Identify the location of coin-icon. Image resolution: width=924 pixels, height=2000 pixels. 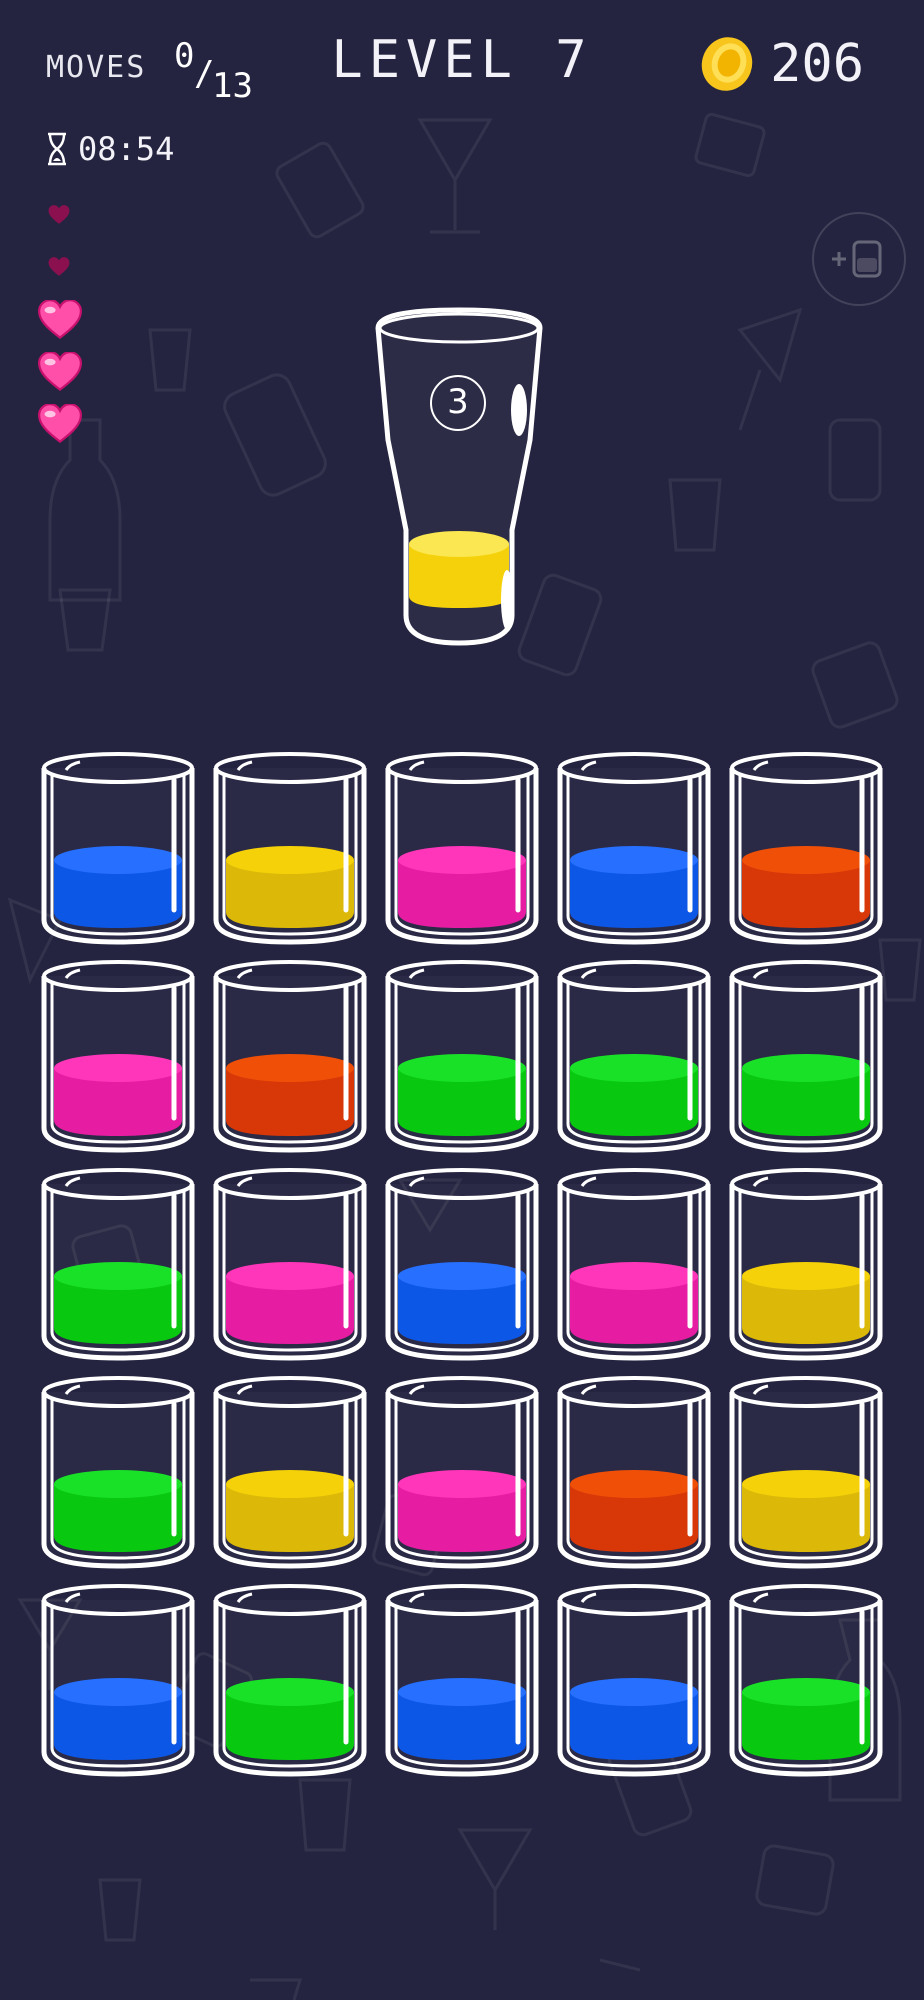
(727, 64).